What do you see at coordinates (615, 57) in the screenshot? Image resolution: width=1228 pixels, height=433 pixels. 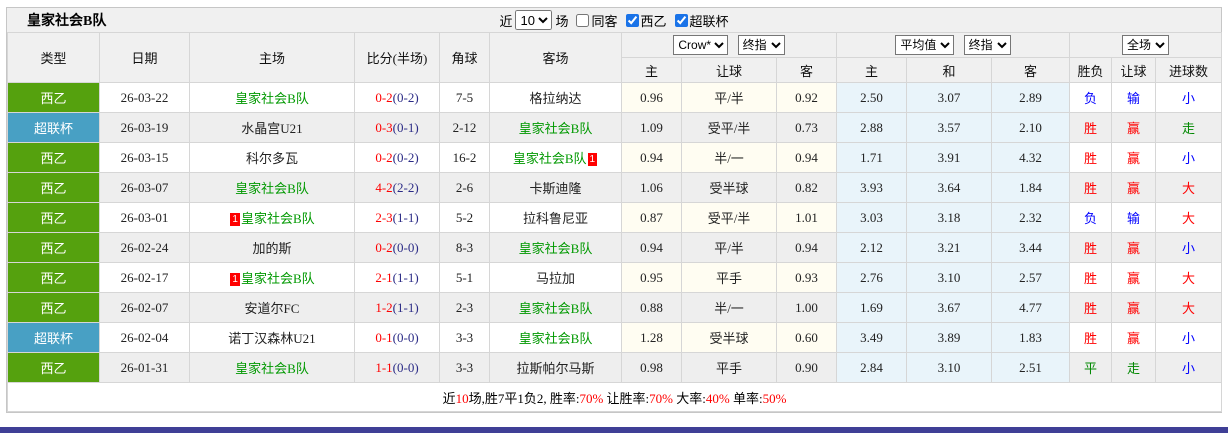 I see `header-row-selects: 类型 日期 主场 比分(半场) 角球 客场 Crow* 终指 平均值 终指 全场` at bounding box center [615, 57].